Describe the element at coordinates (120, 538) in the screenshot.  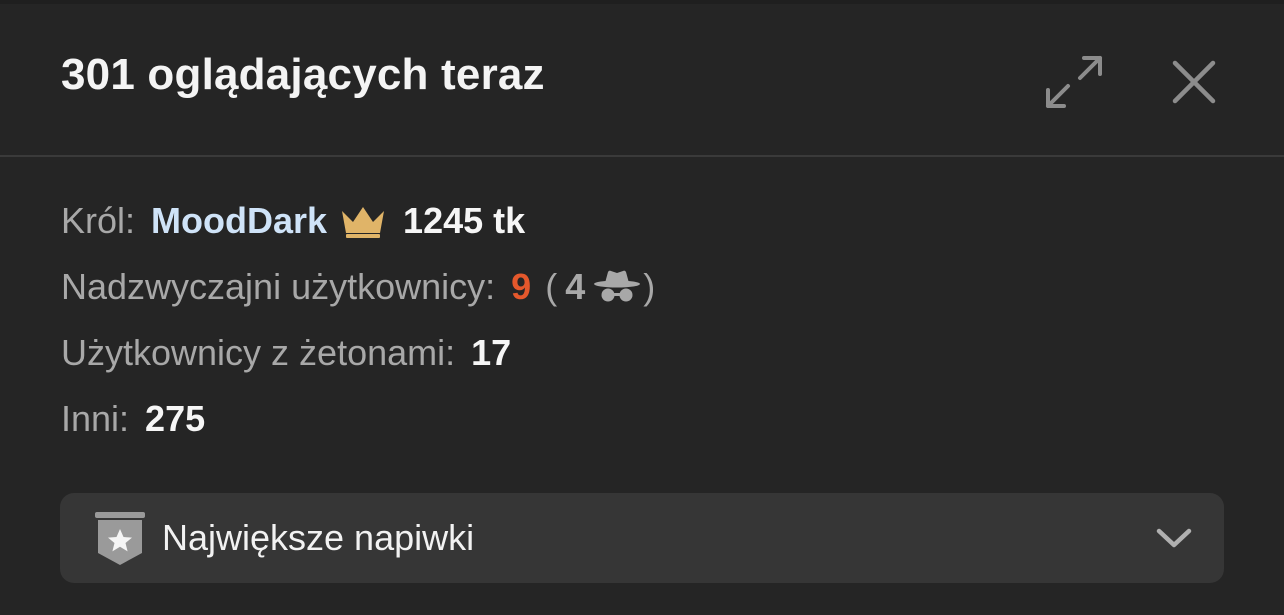
I see `star-shield-icon` at that location.